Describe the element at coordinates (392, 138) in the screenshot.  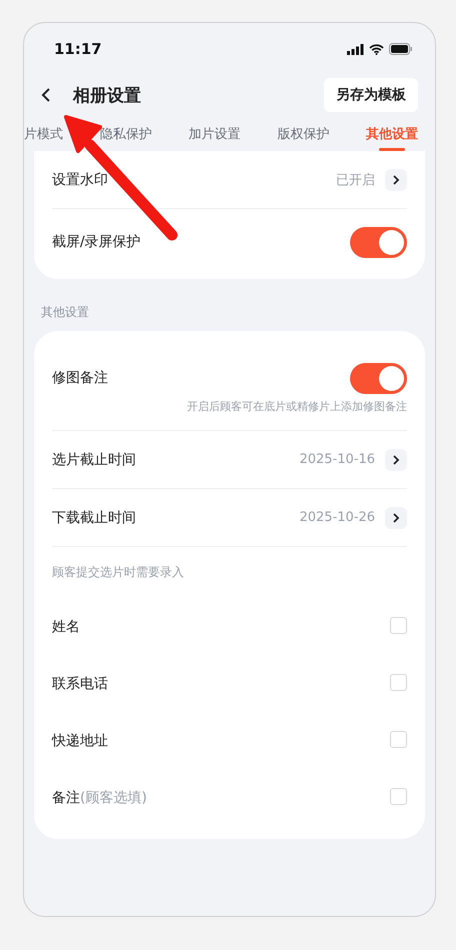
I see `tab: 其他设置` at that location.